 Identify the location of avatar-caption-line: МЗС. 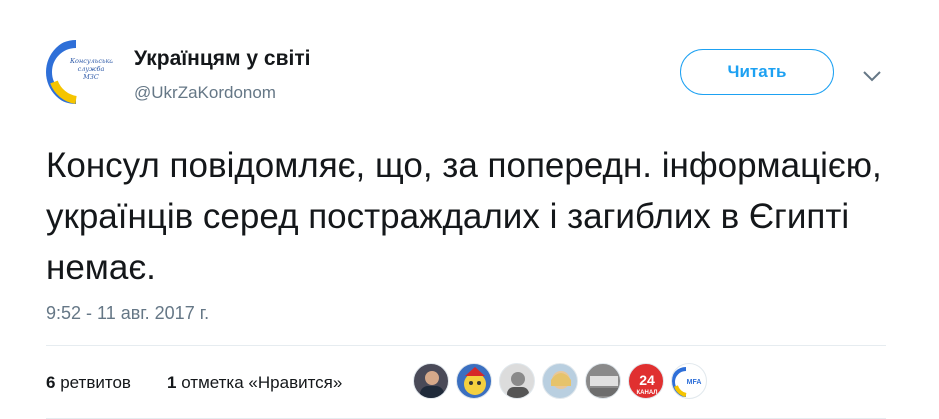
(91, 77).